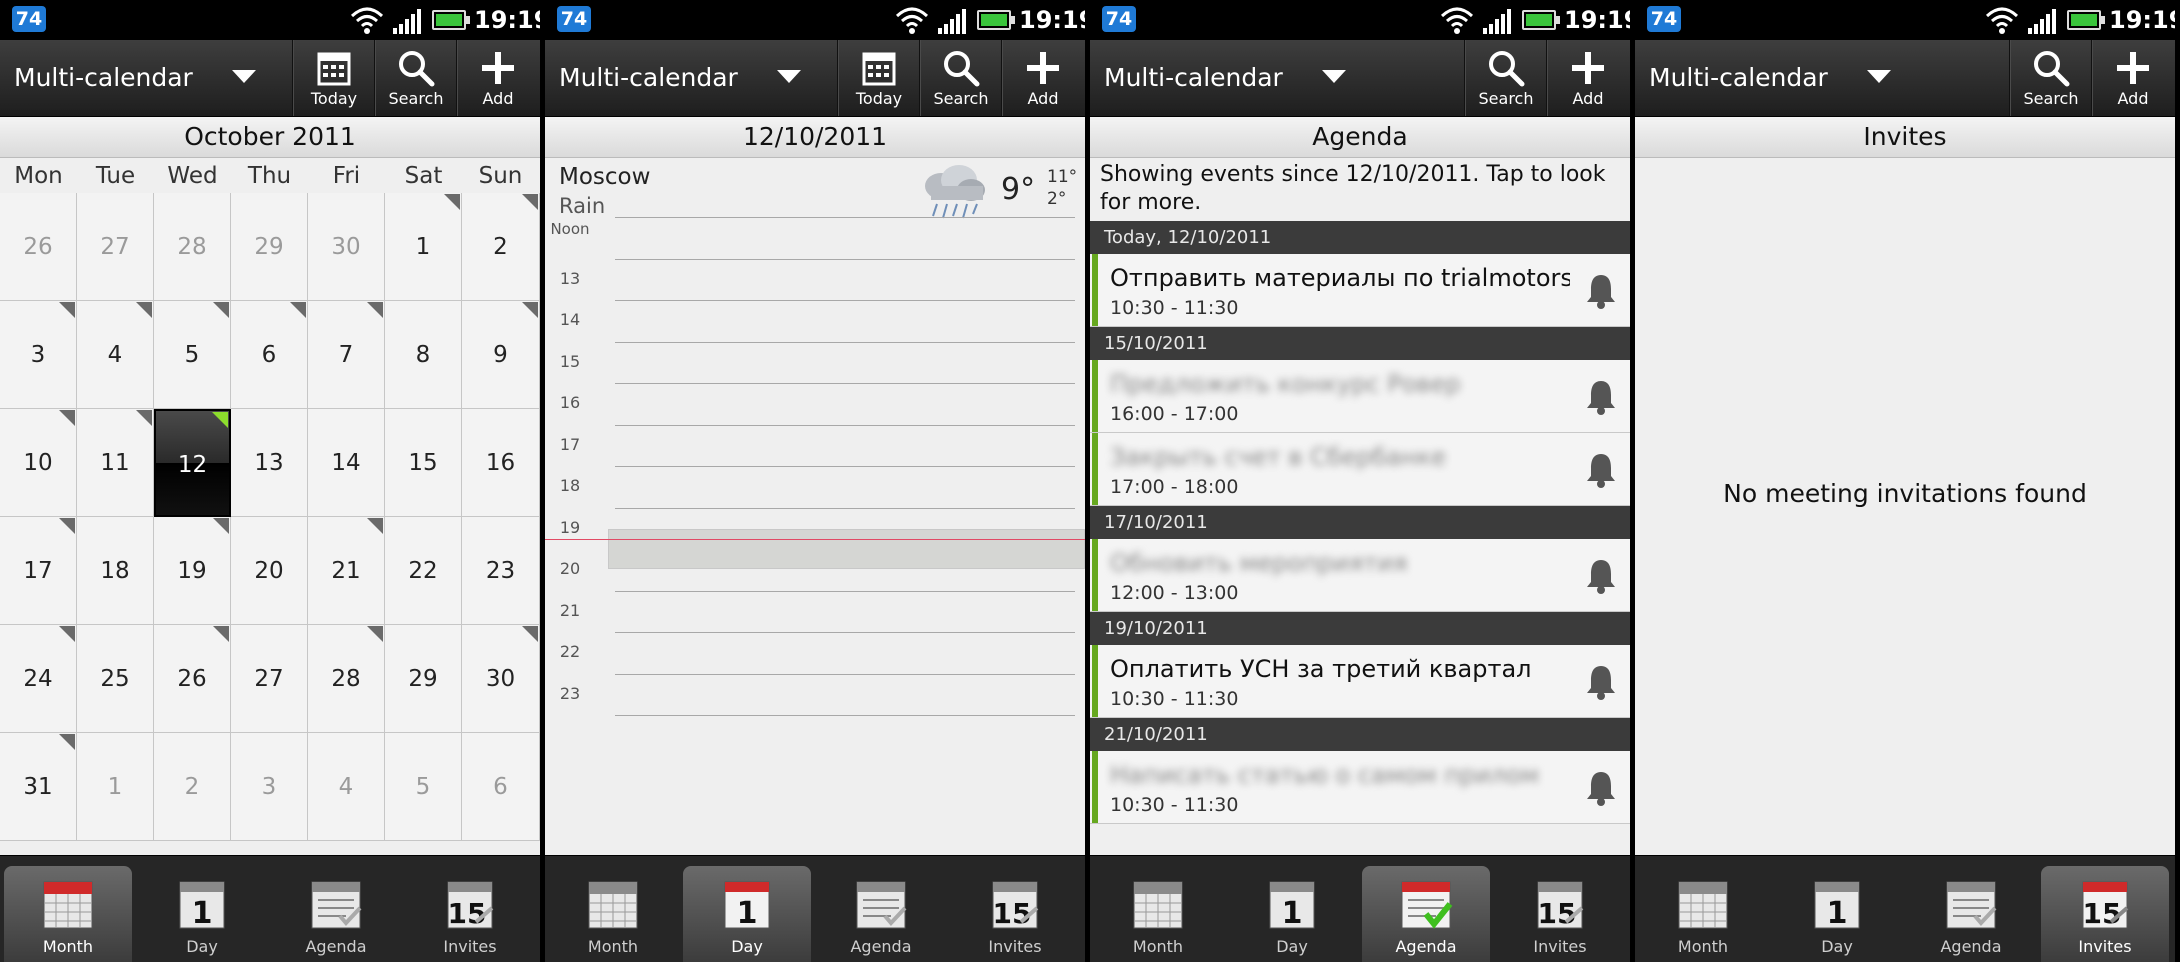 The image size is (2180, 962). Describe the element at coordinates (423, 463) in the screenshot. I see `day-cell: 15` at that location.